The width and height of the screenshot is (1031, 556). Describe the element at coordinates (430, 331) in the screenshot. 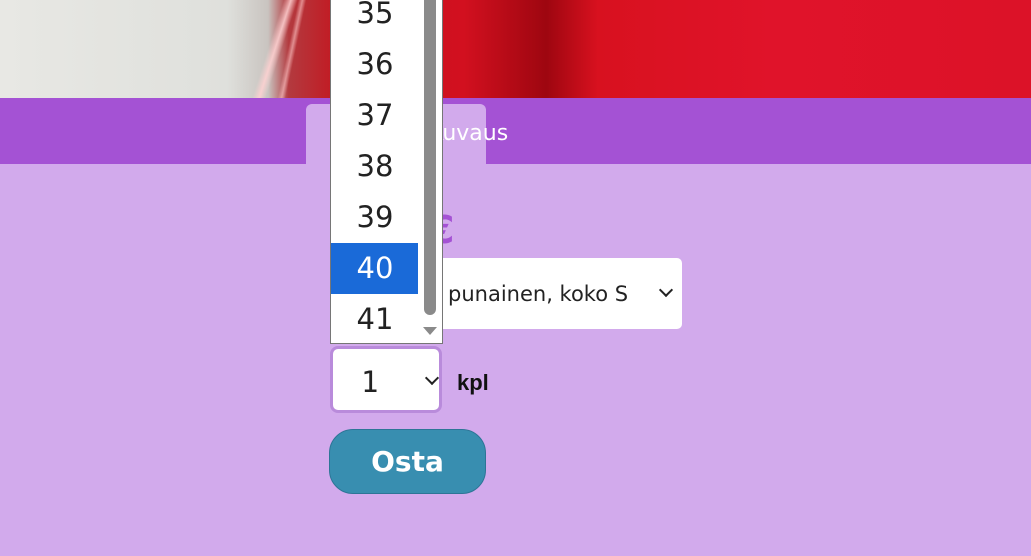

I see `scroll-down-arrow-icon` at that location.